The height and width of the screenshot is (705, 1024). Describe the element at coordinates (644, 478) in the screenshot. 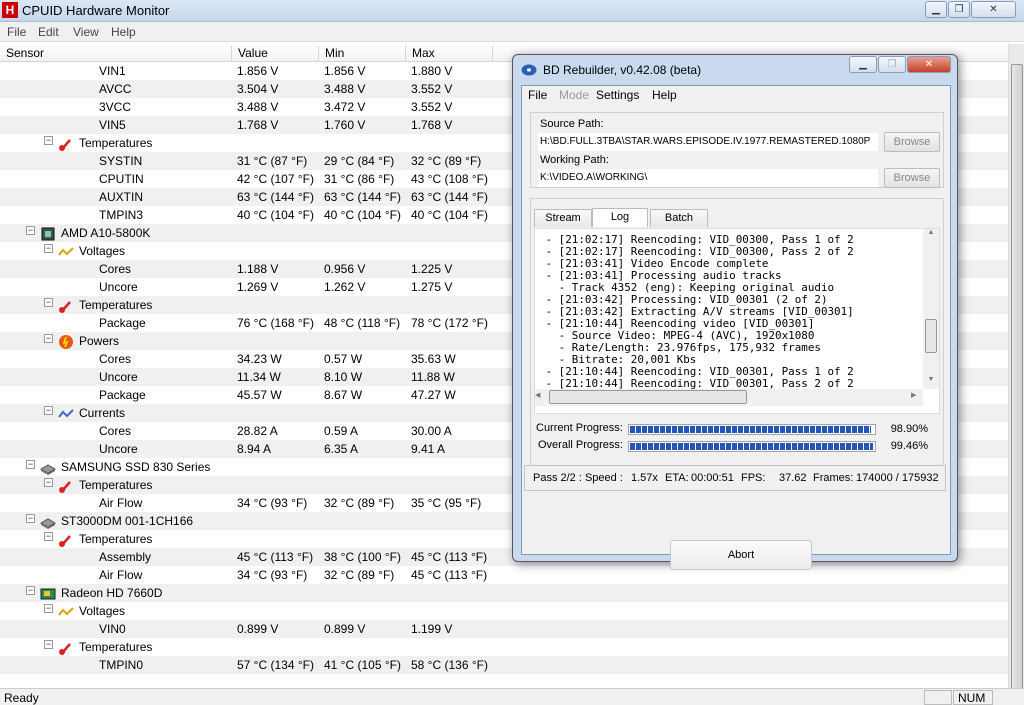

I see `speed-value: 1.57x` at that location.